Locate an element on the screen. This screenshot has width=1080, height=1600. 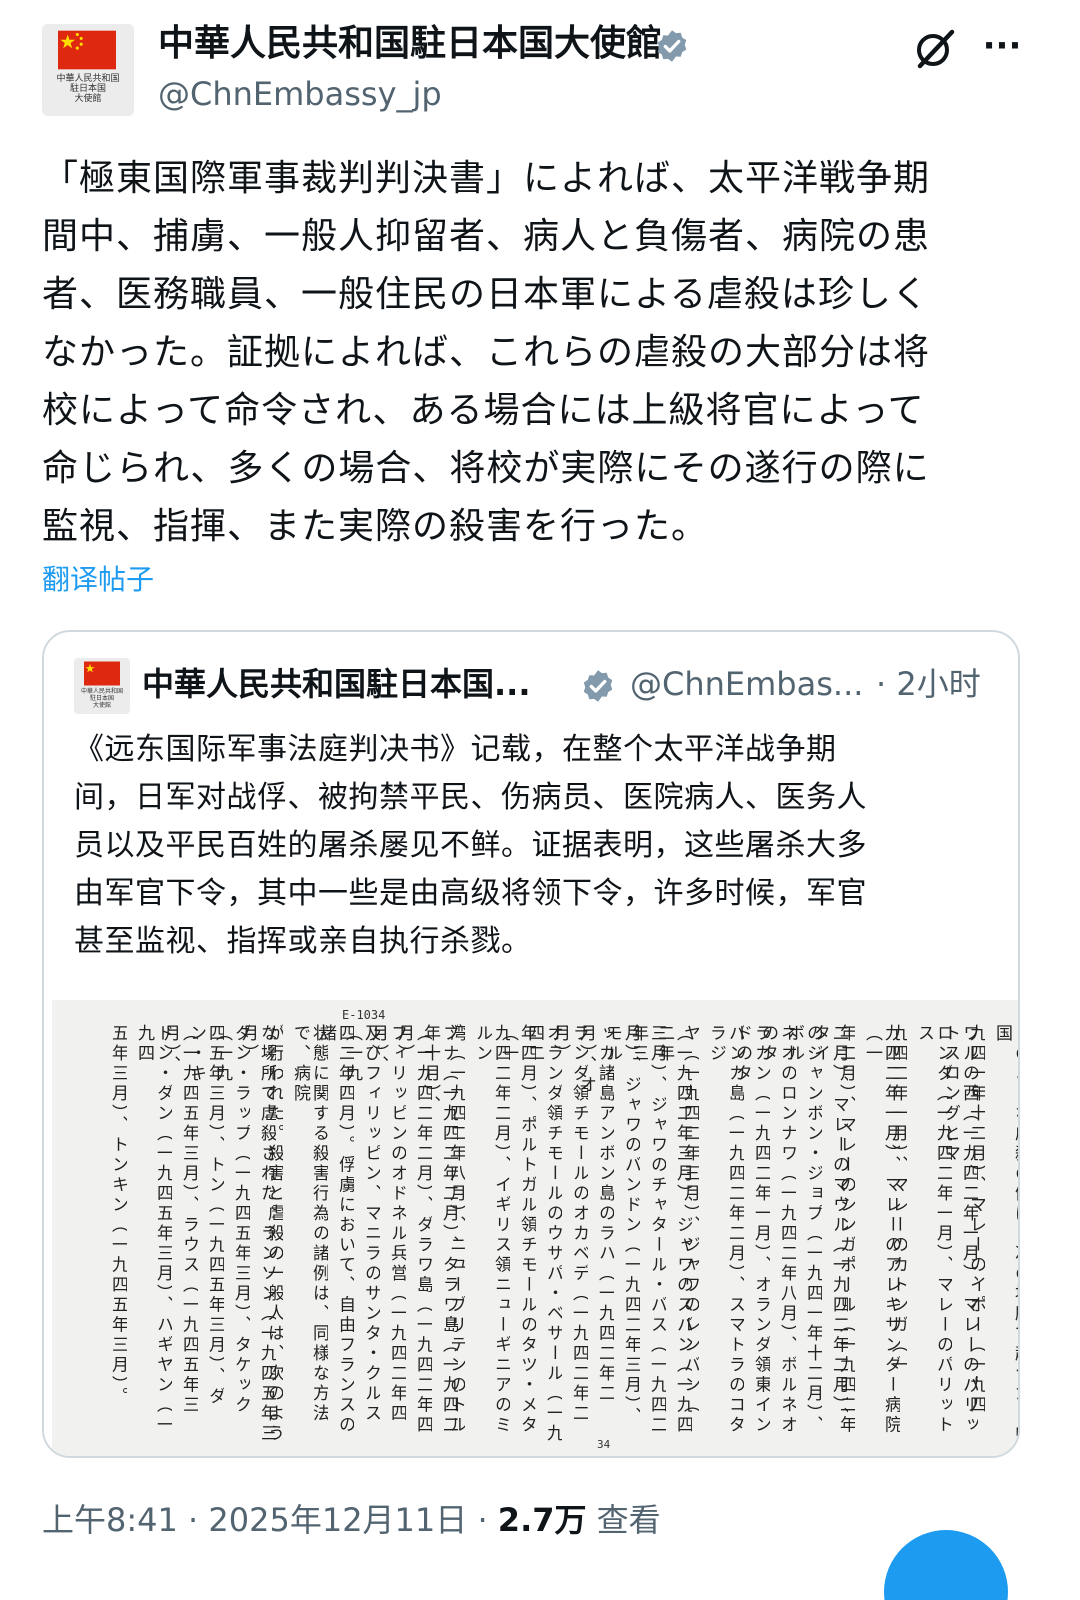
post-text-line: 命じられ、多くの場合、将校が実際にその遂行の際に is located at coordinates (486, 468).